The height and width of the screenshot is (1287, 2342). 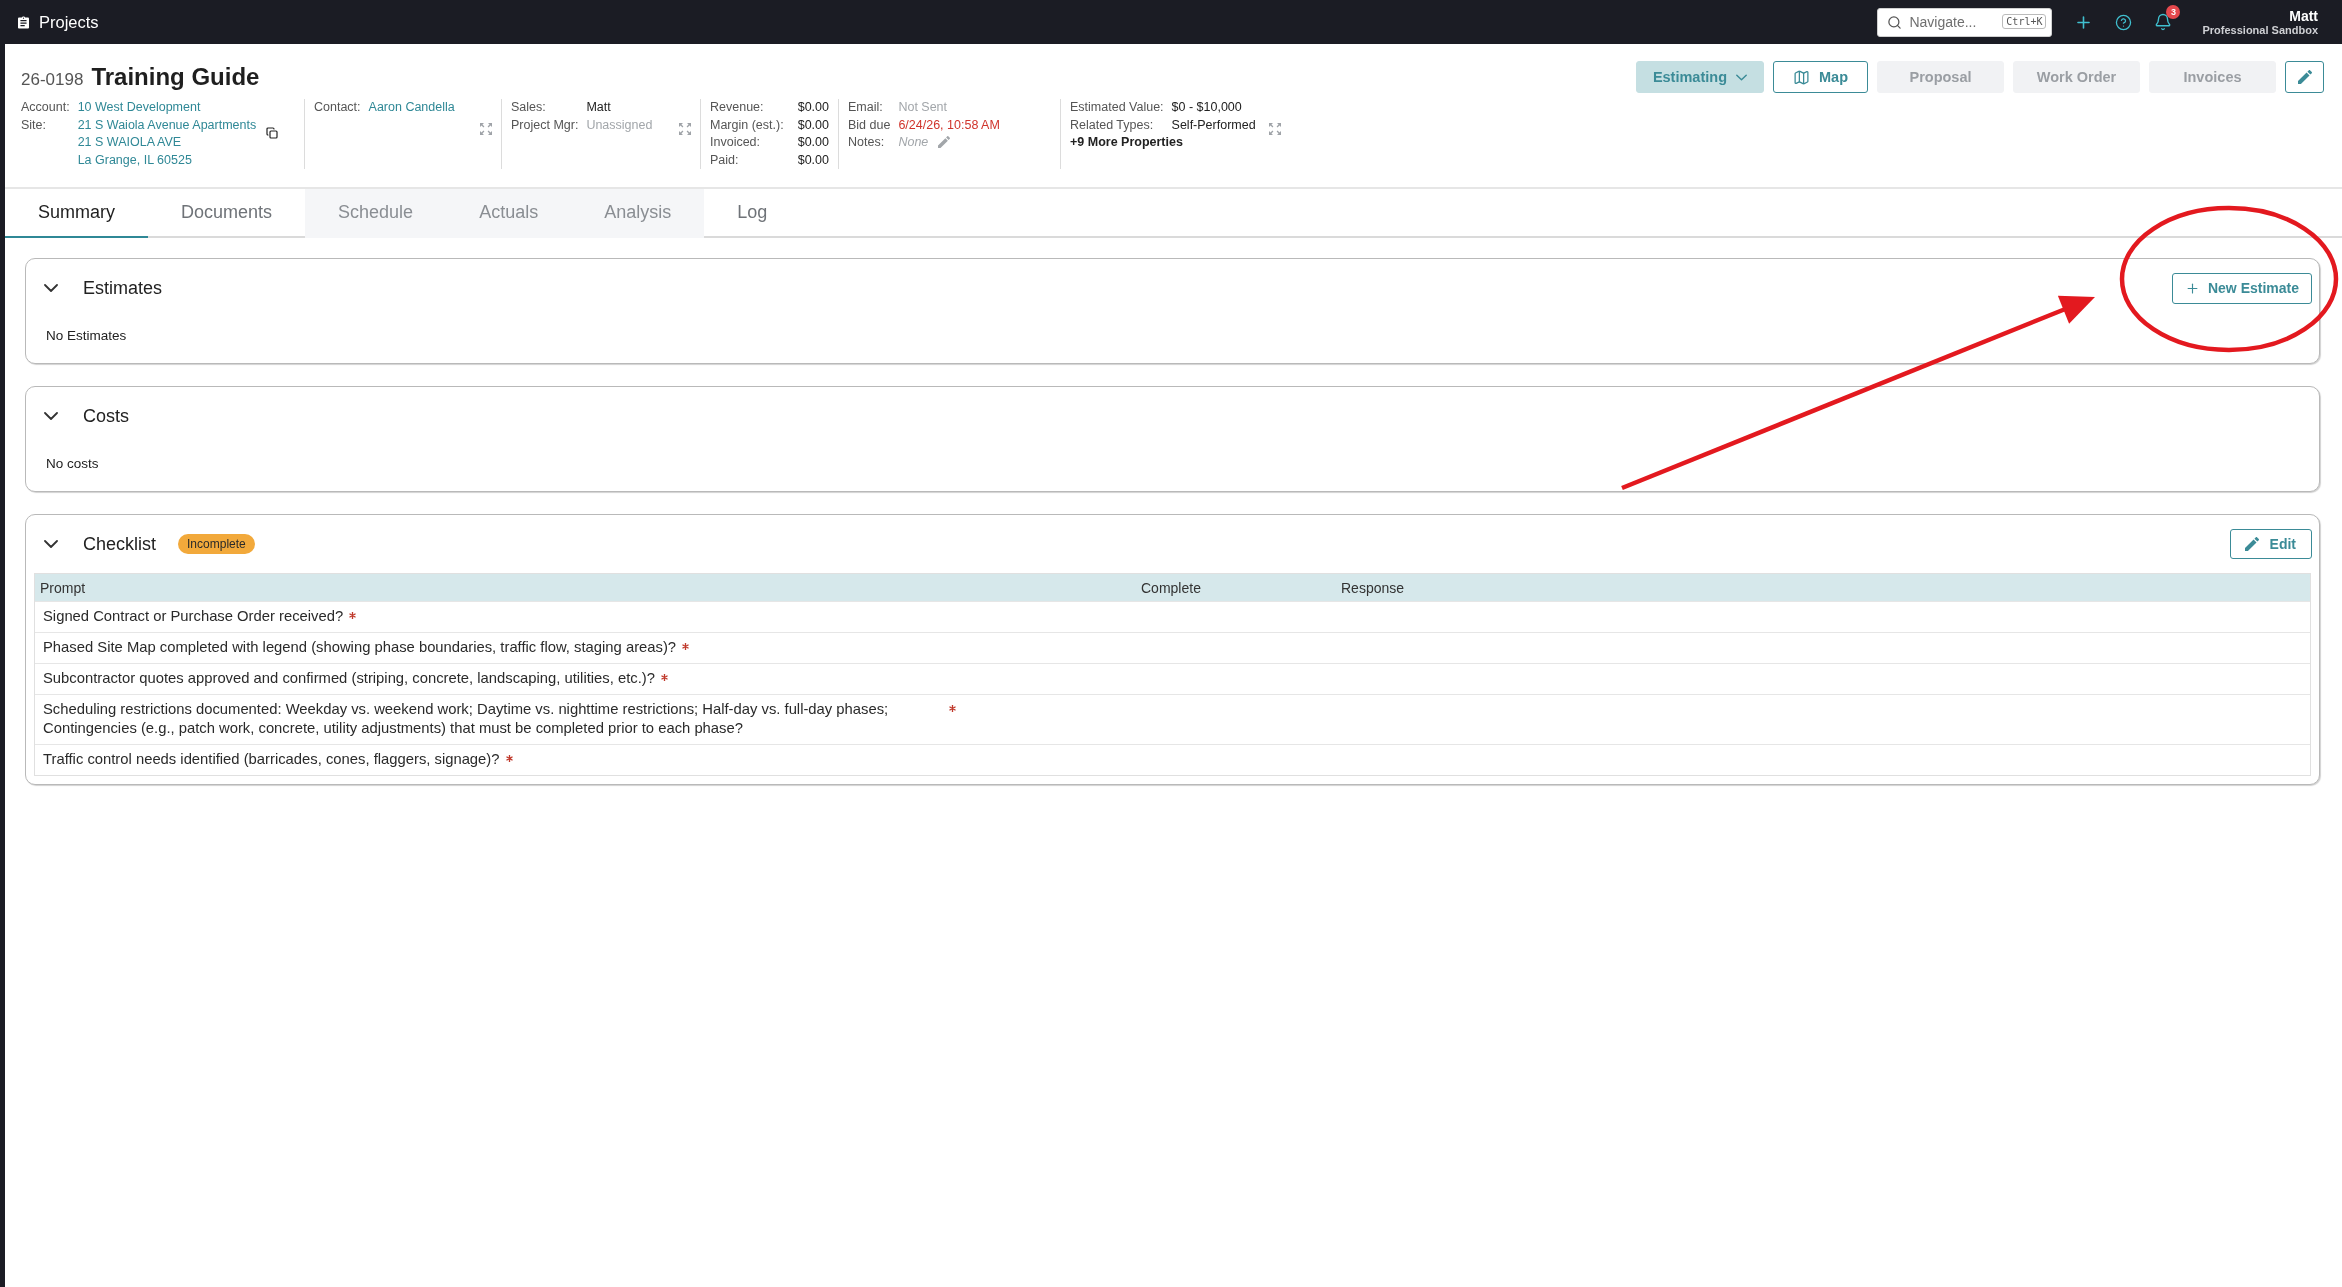 What do you see at coordinates (2303, 15) in the screenshot?
I see `user-name: Matt` at bounding box center [2303, 15].